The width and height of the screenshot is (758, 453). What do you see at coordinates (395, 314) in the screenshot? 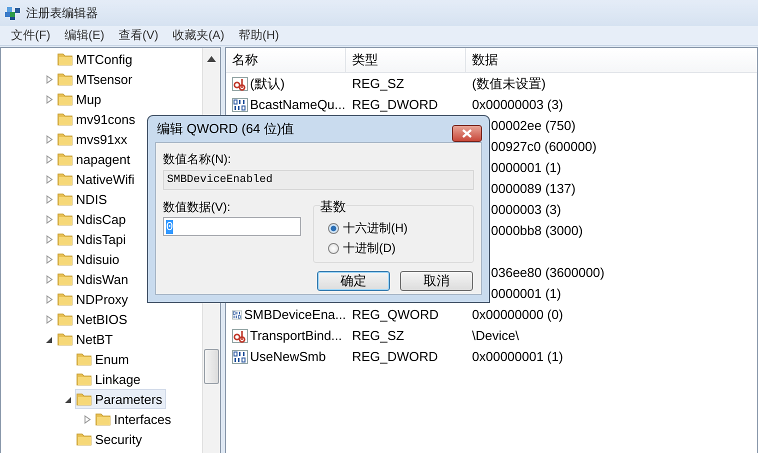
I see `value-type: REG_QWORD` at bounding box center [395, 314].